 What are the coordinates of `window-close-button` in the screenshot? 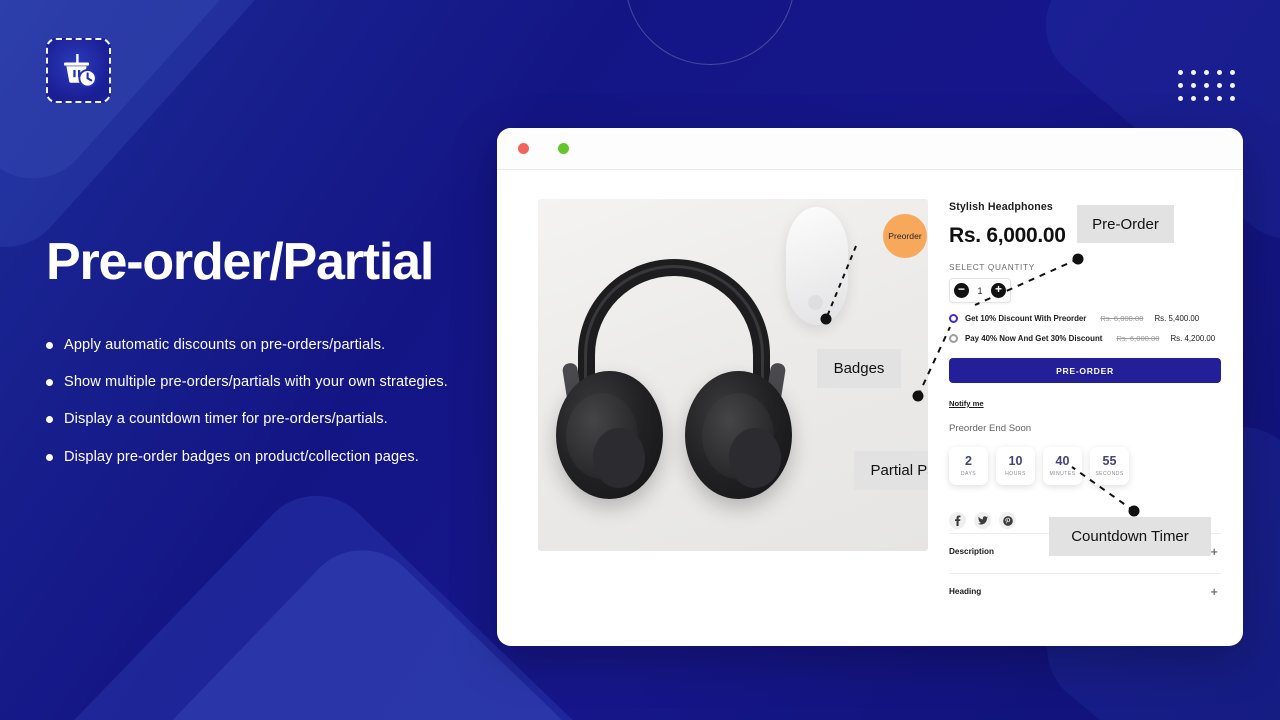 It's located at (523, 148).